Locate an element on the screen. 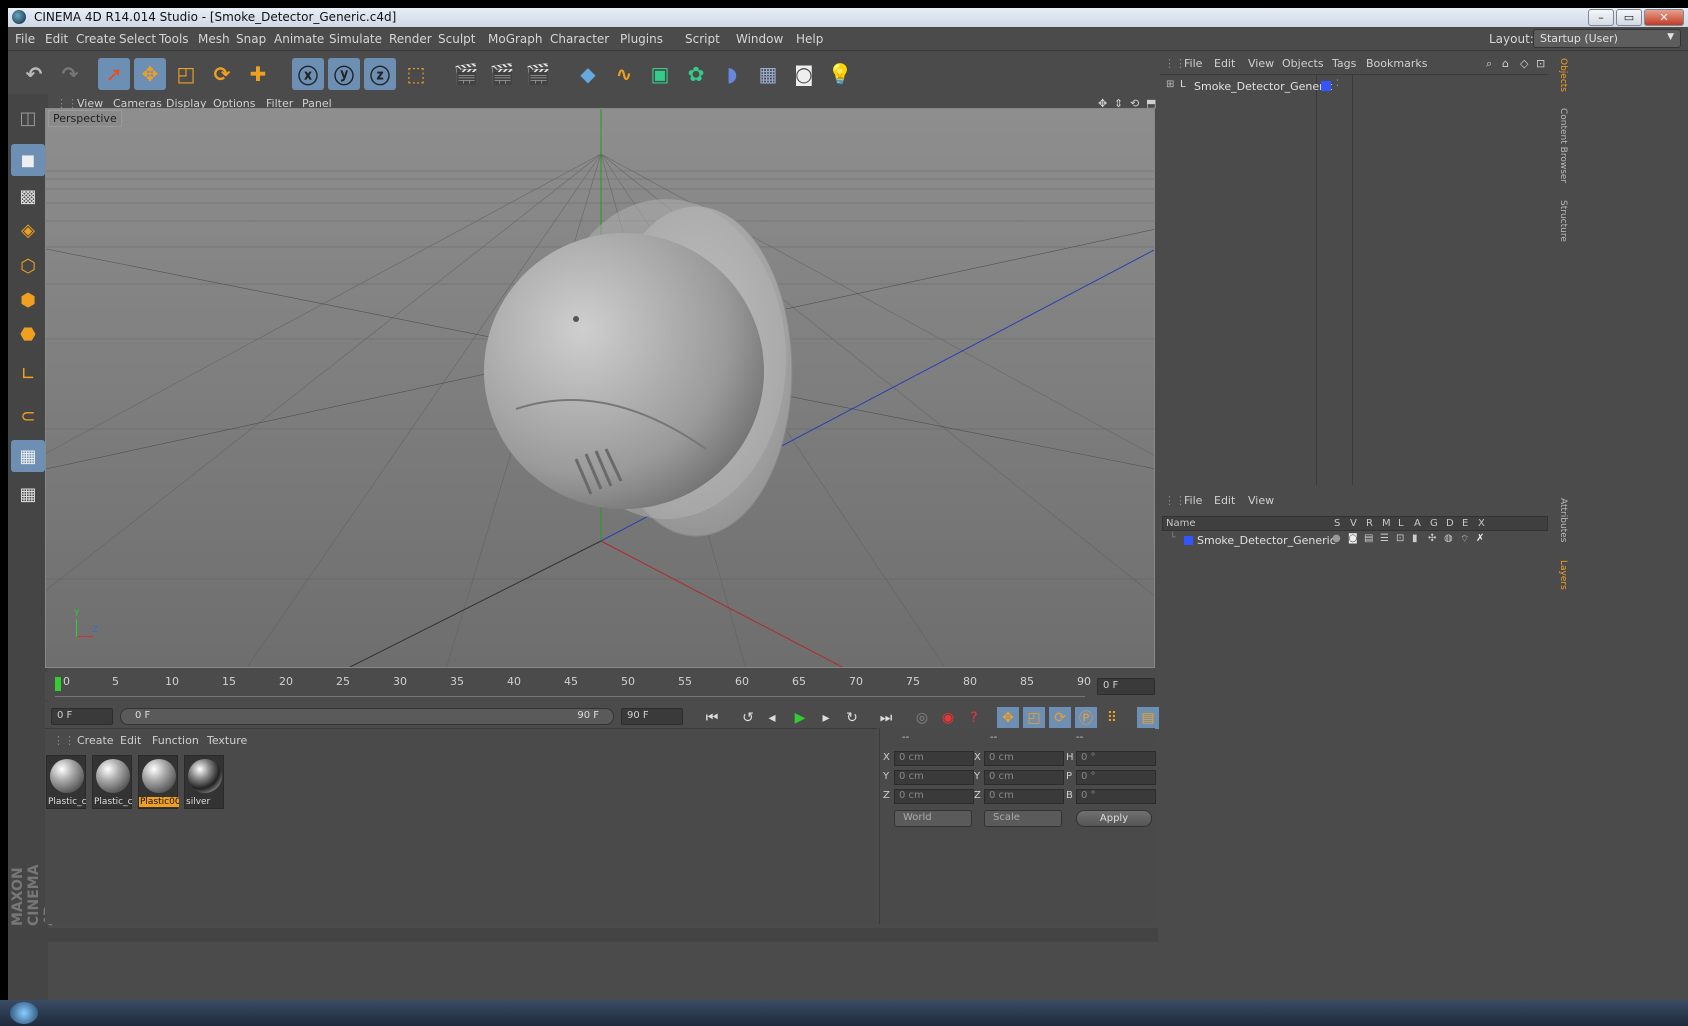 This screenshot has width=1688, height=1026. floor-icon: ▦ is located at coordinates (768, 74).